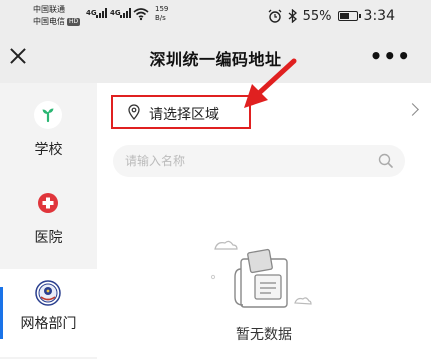  Describe the element at coordinates (48, 238) in the screenshot. I see `sidebar-item-label: 医院` at that location.